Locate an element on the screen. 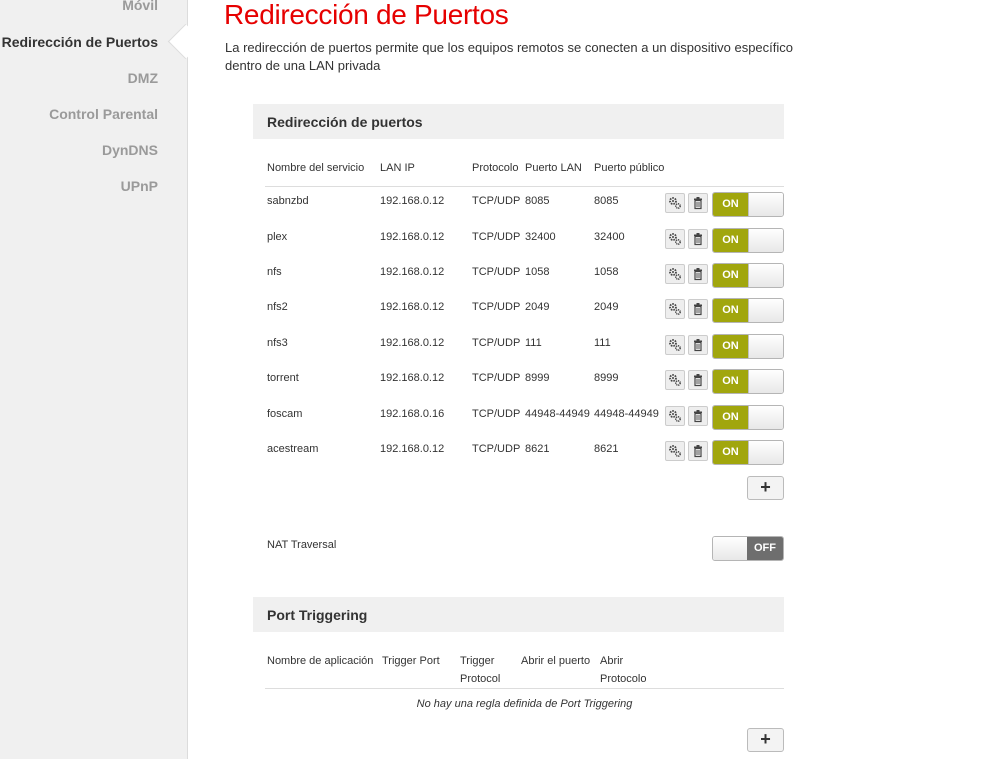 This screenshot has height=759, width=1008. cell-service-name: sabnzbd is located at coordinates (288, 201).